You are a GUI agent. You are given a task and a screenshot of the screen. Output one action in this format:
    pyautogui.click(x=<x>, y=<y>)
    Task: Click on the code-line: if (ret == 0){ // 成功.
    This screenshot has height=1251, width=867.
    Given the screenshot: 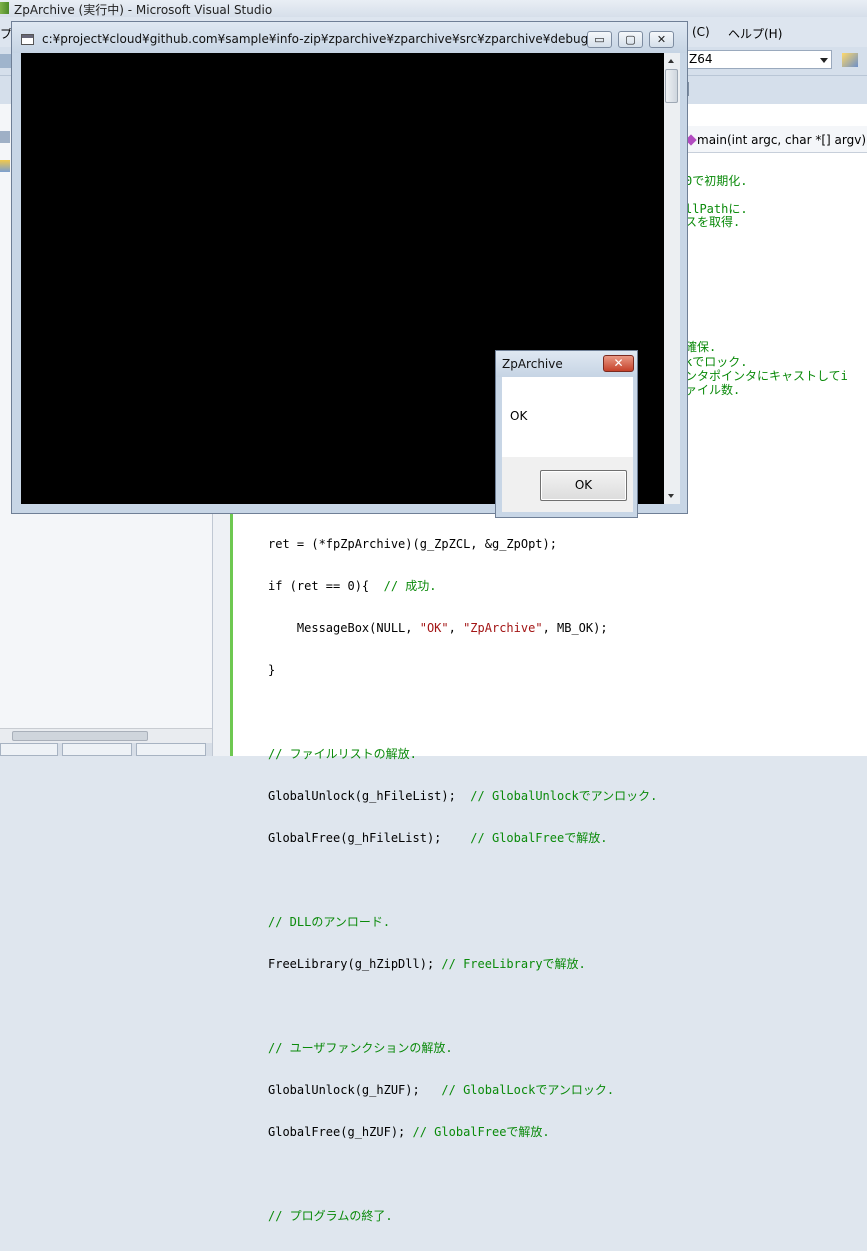 What is the action you would take?
    pyautogui.click(x=352, y=586)
    